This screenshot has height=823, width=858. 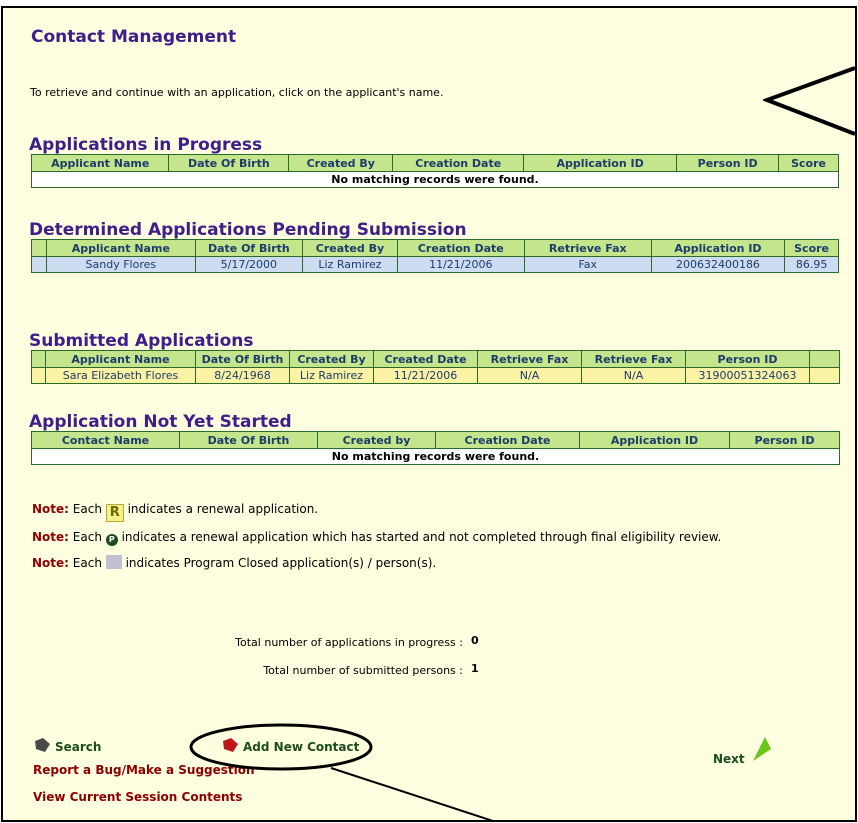 I want to click on program-closed-swatch-icon, so click(x=113, y=562).